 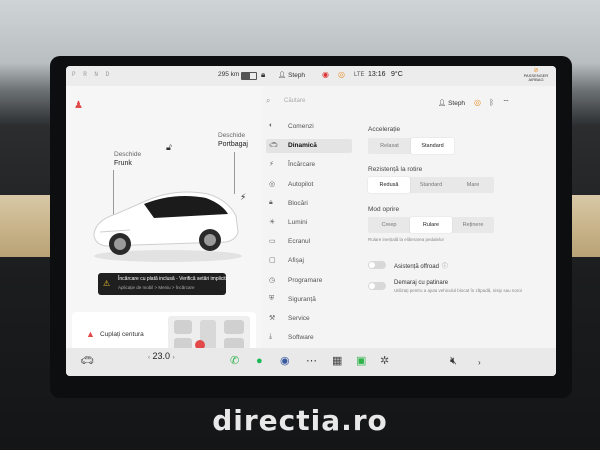 What do you see at coordinates (309, 165) in the screenshot?
I see `nav-item-bolt: ⚡︎ Încărcare` at bounding box center [309, 165].